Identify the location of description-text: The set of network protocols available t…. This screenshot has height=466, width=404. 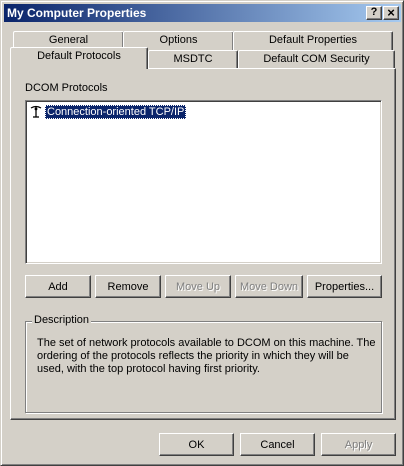
(206, 356).